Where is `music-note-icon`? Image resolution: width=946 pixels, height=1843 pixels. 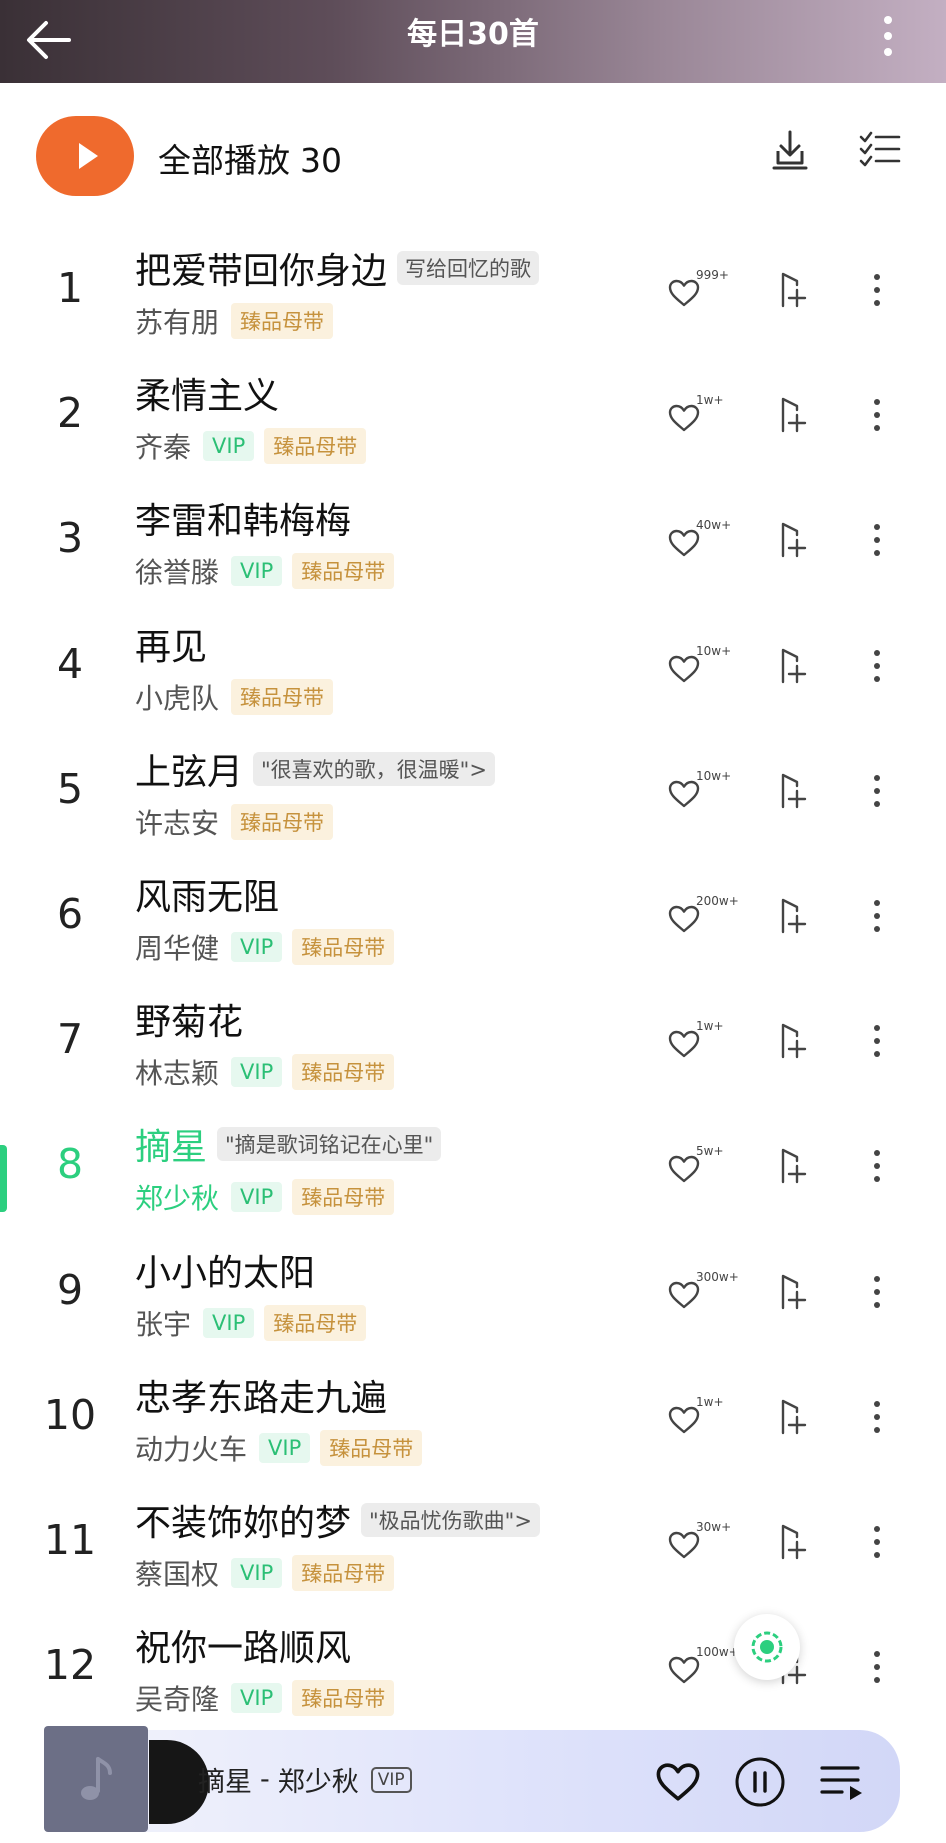 music-note-icon is located at coordinates (96, 1778).